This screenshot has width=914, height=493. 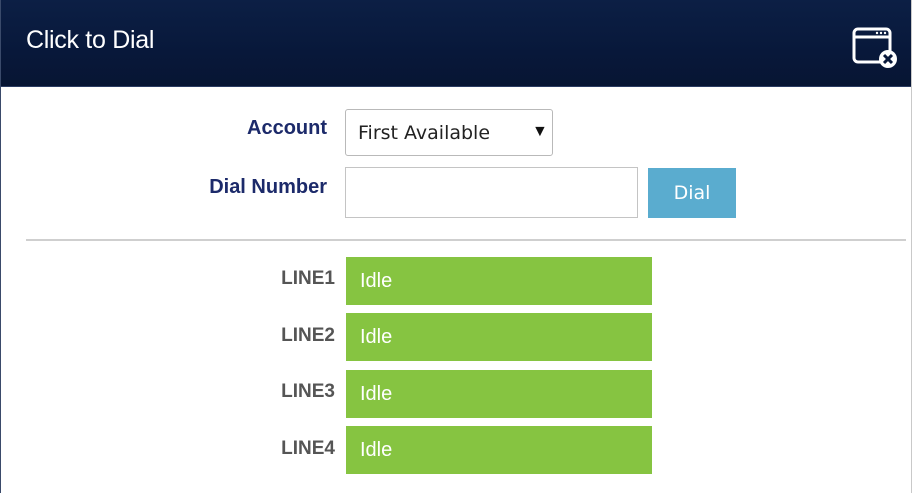 What do you see at coordinates (90, 40) in the screenshot?
I see `window-title: Click to Dial` at bounding box center [90, 40].